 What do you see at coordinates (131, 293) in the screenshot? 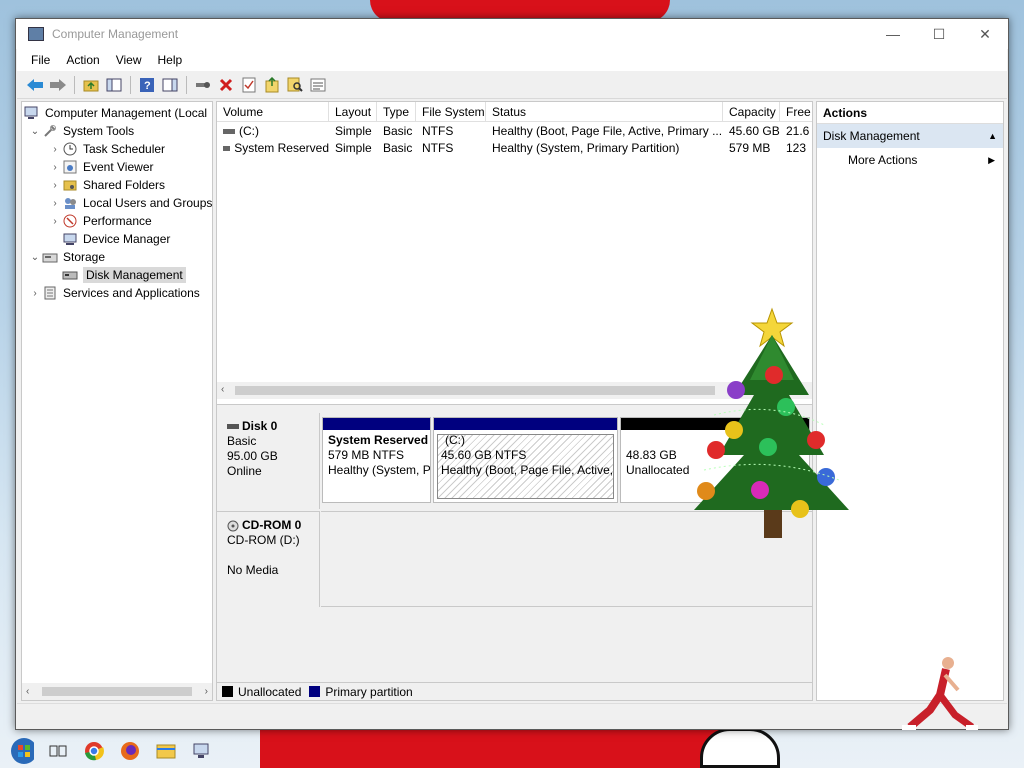
I see `tree-item-label: Services and Applications` at bounding box center [131, 293].